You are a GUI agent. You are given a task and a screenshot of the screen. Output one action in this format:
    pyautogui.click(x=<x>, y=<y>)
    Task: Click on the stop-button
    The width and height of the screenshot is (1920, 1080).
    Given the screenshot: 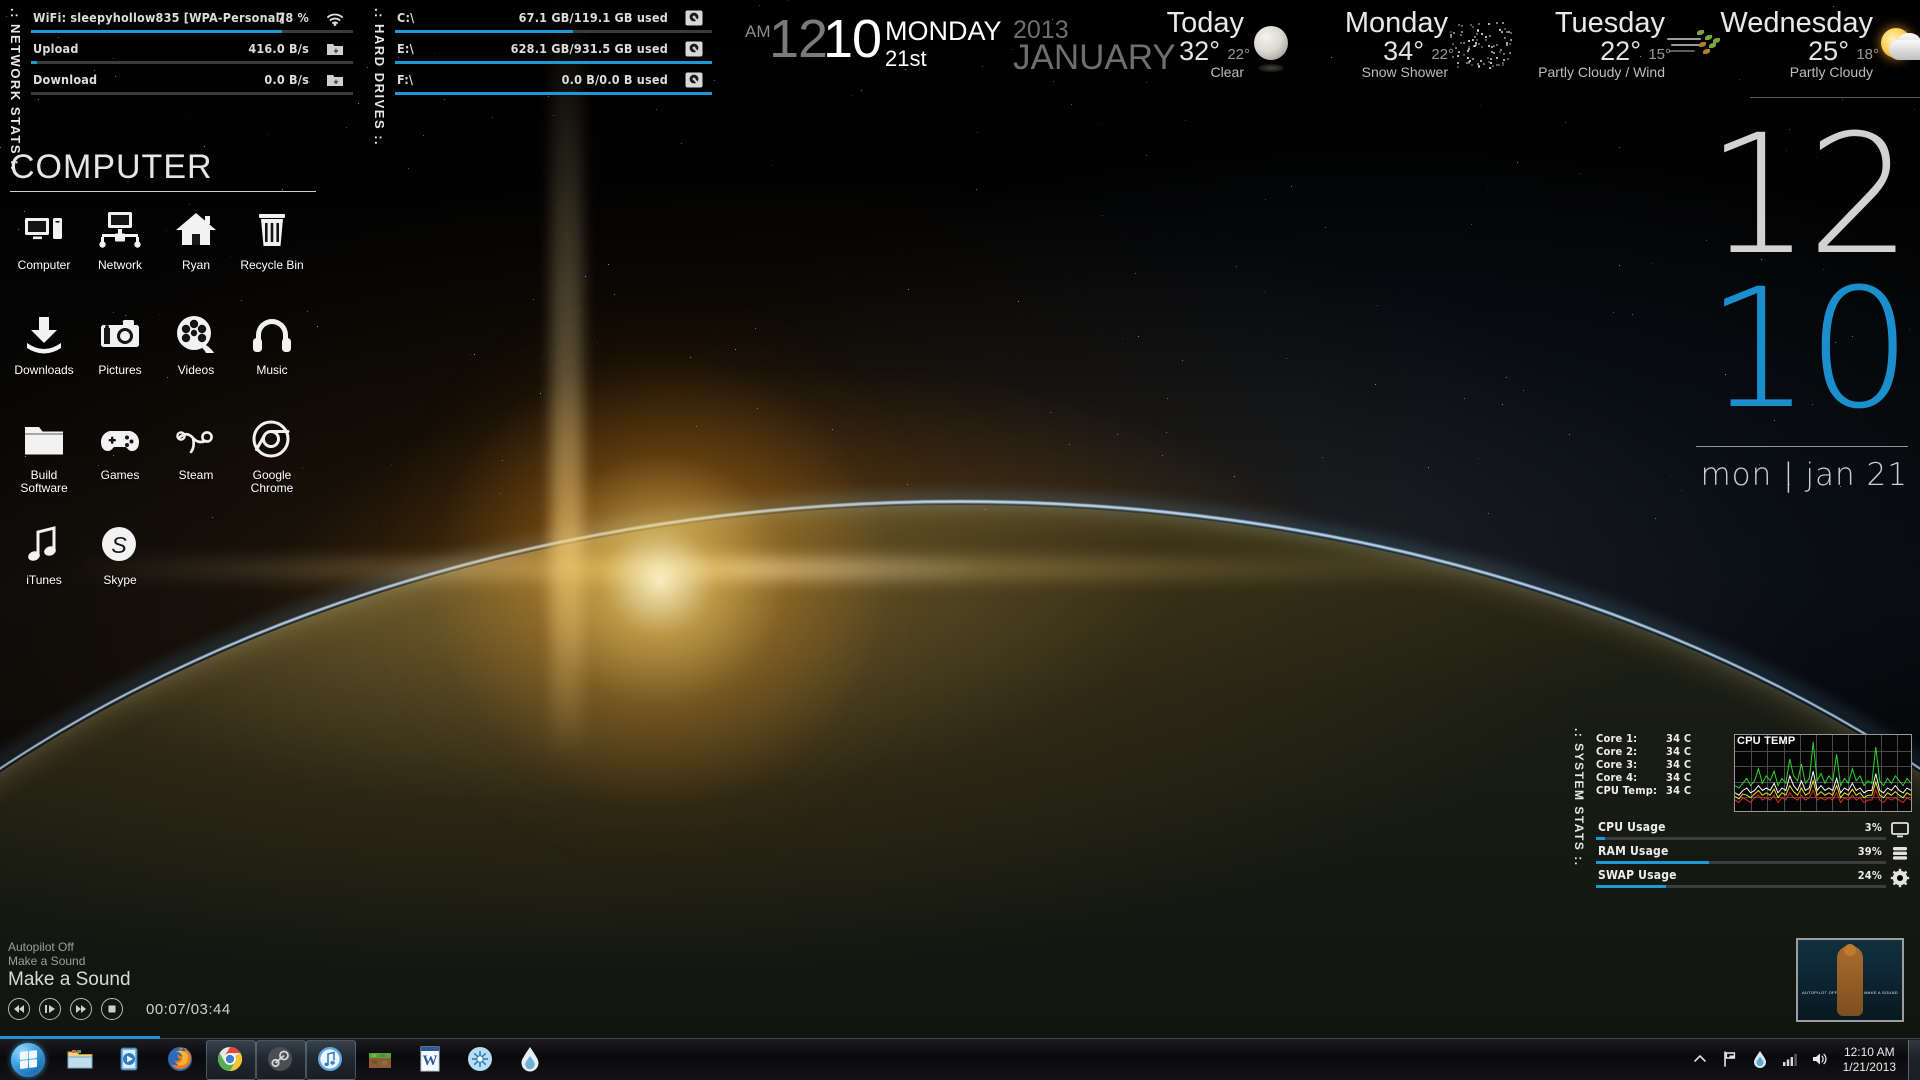 What is the action you would take?
    pyautogui.click(x=112, y=1009)
    